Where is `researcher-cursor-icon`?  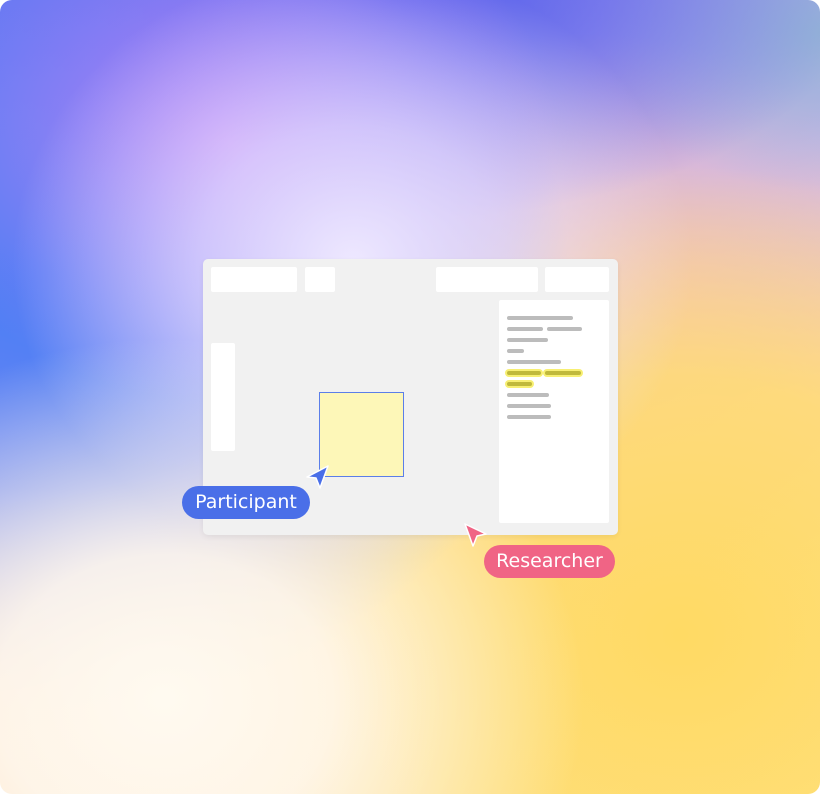 researcher-cursor-icon is located at coordinates (475, 535).